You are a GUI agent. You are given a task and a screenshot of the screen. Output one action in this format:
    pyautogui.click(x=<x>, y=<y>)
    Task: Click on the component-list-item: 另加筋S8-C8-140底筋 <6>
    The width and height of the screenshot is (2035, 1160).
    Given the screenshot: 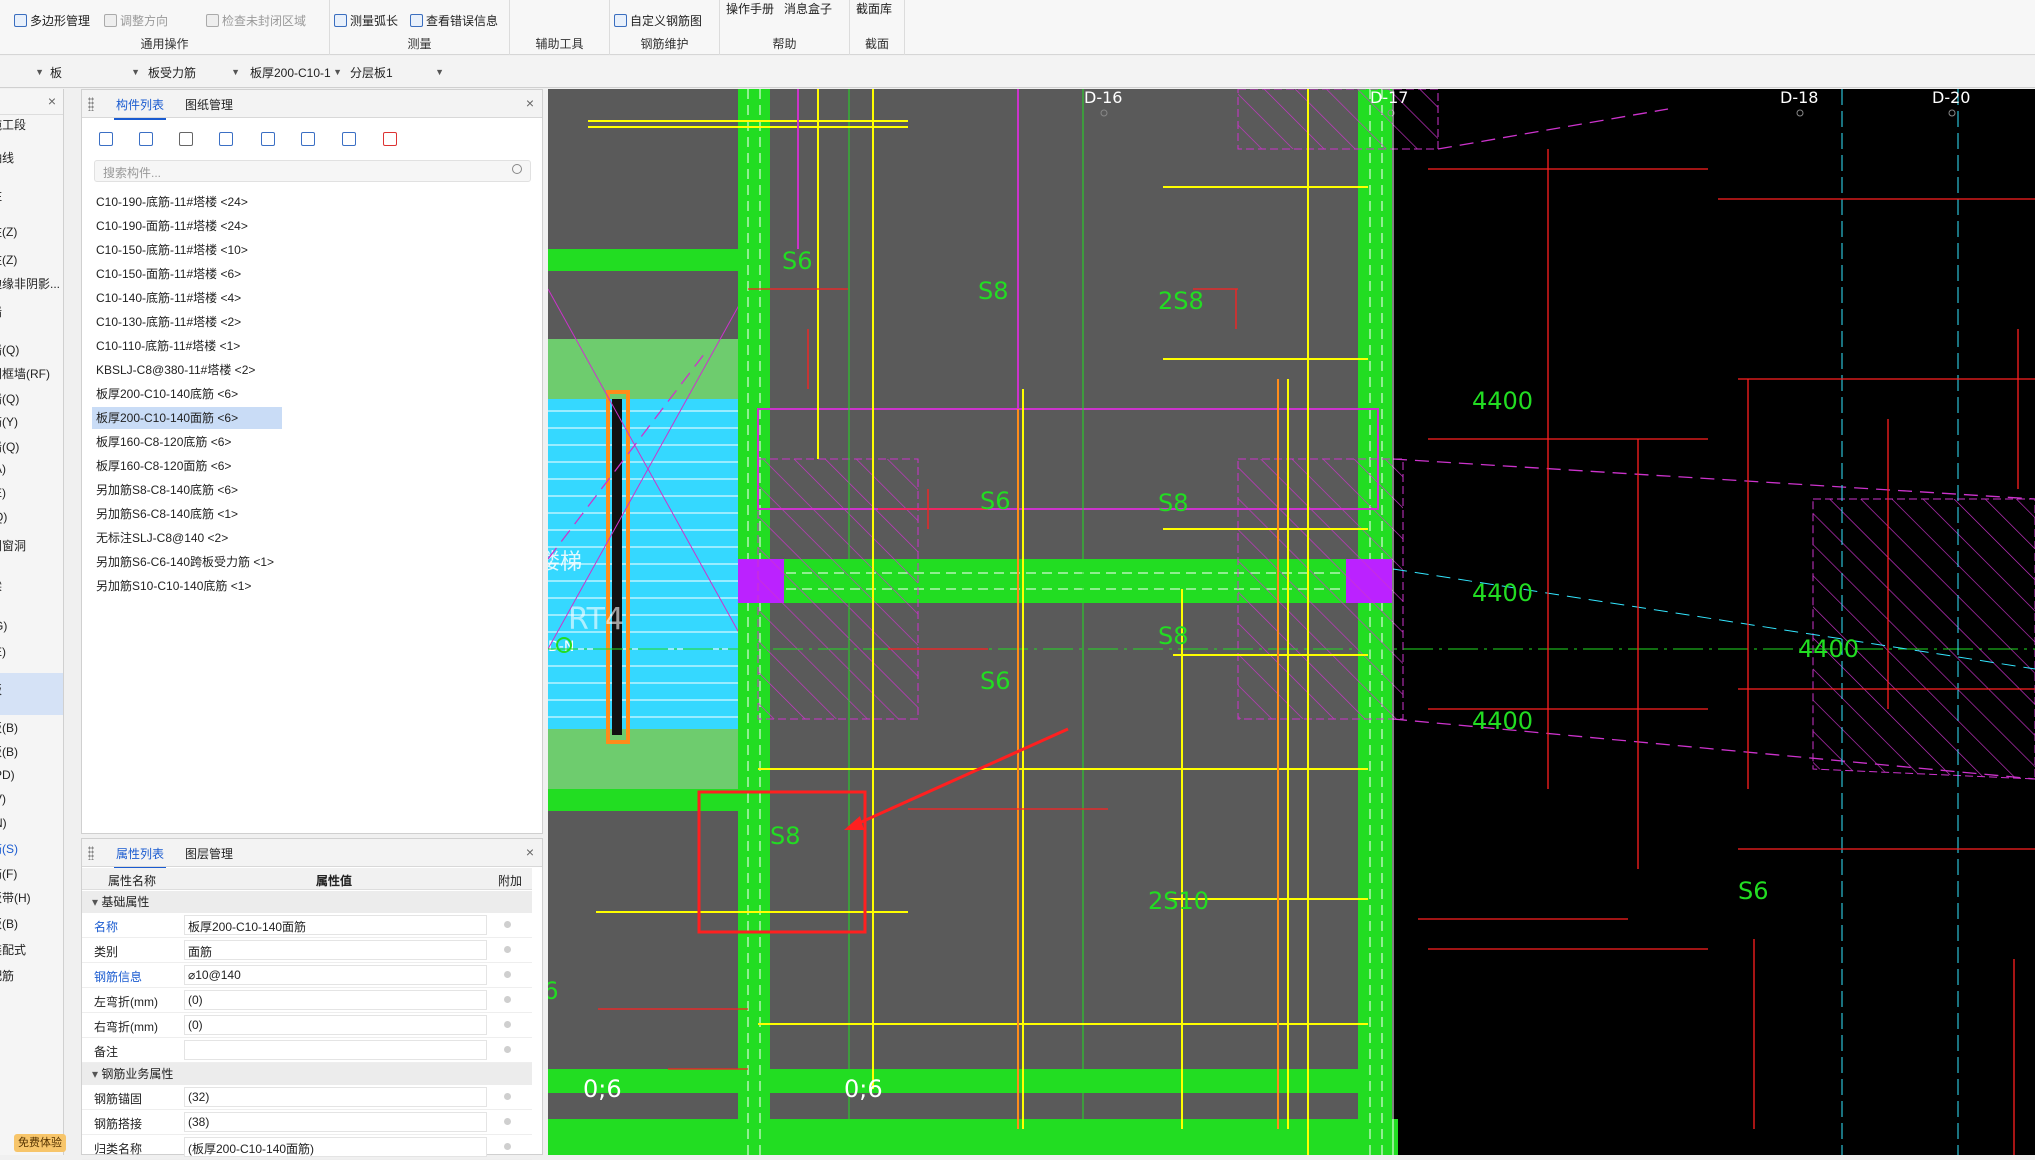 What is the action you would take?
    pyautogui.click(x=167, y=490)
    